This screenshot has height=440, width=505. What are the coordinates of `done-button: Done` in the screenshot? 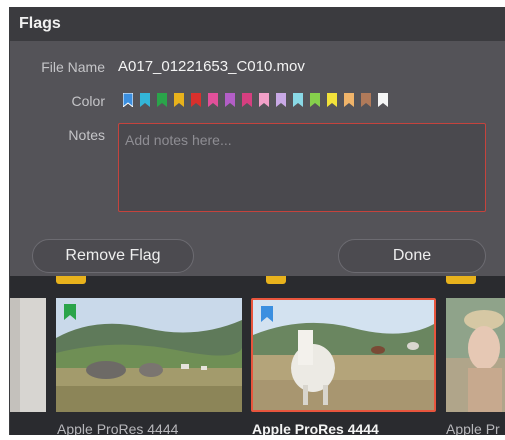 It's located at (412, 256).